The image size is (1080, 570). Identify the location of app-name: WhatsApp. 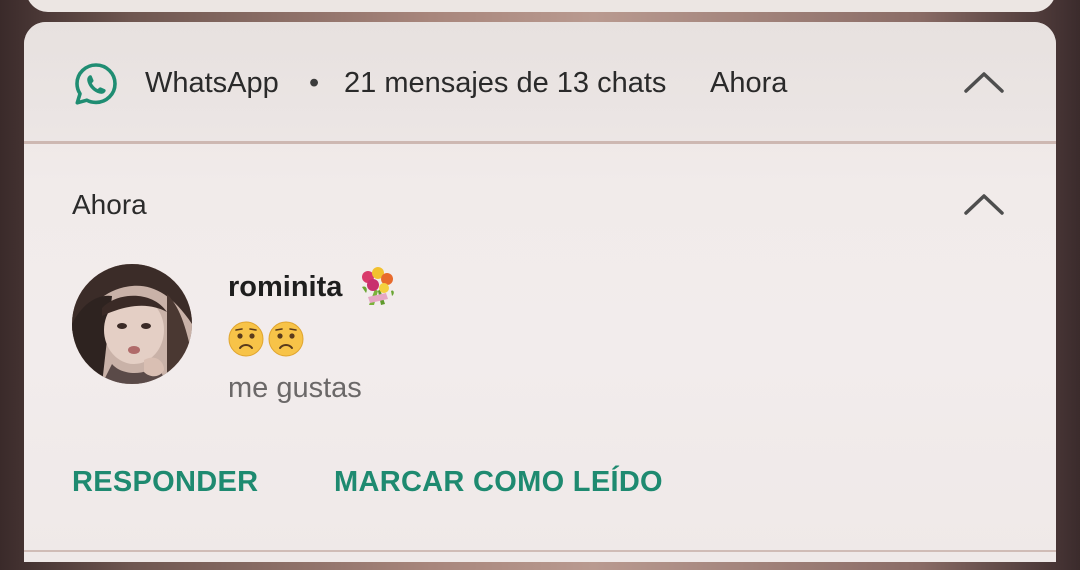
(212, 83).